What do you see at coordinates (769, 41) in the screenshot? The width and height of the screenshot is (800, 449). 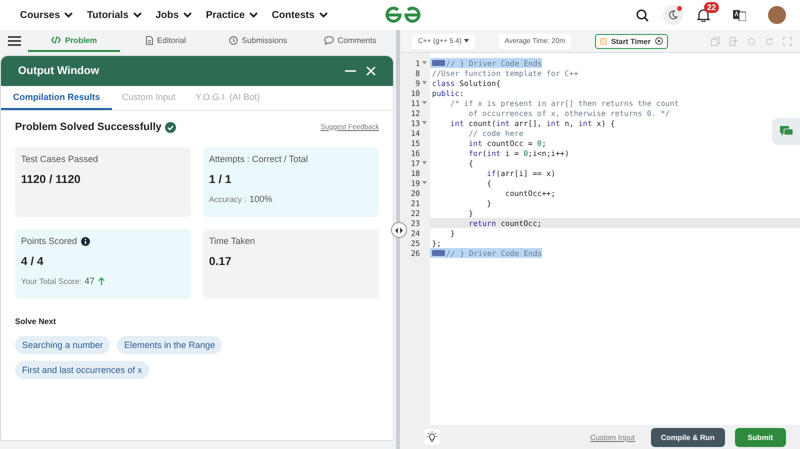 I see `refresh-icon` at bounding box center [769, 41].